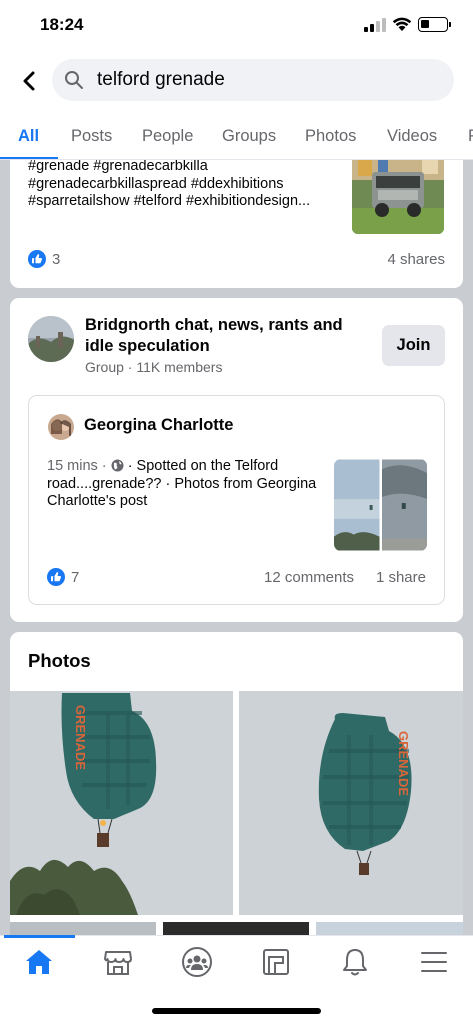 This screenshot has height=1024, width=473. What do you see at coordinates (434, 24) in the screenshot?
I see `battery-icon` at bounding box center [434, 24].